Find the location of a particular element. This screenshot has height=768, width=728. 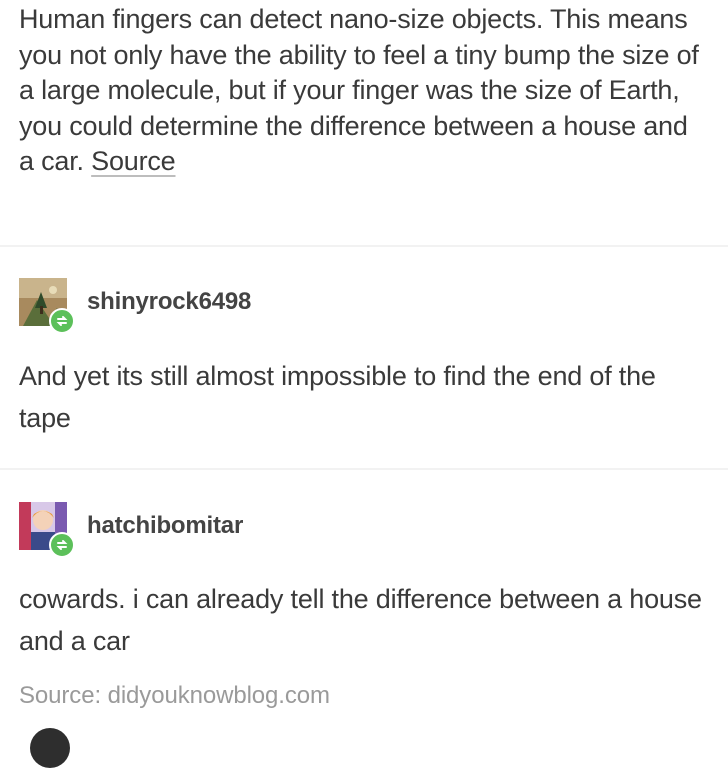

source-link: Source is located at coordinates (133, 161).